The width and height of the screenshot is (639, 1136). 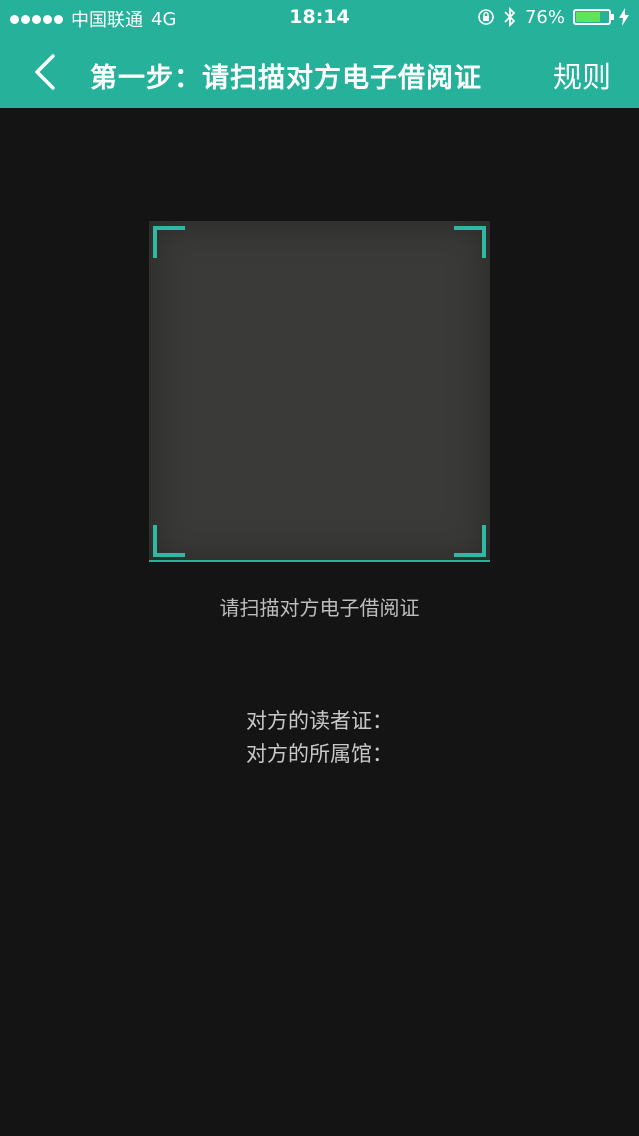 I want to click on battery-level-fill, so click(x=588, y=17).